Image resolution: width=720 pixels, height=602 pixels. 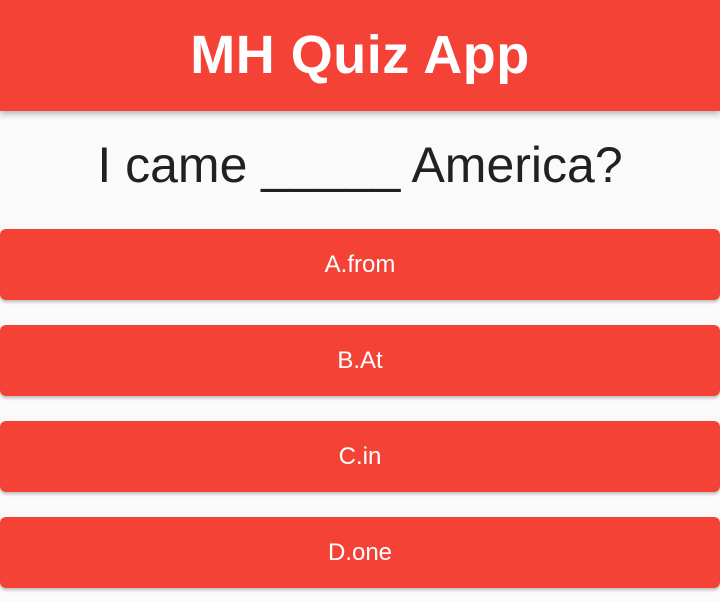 I want to click on answer-button-b: B.At, so click(x=360, y=360).